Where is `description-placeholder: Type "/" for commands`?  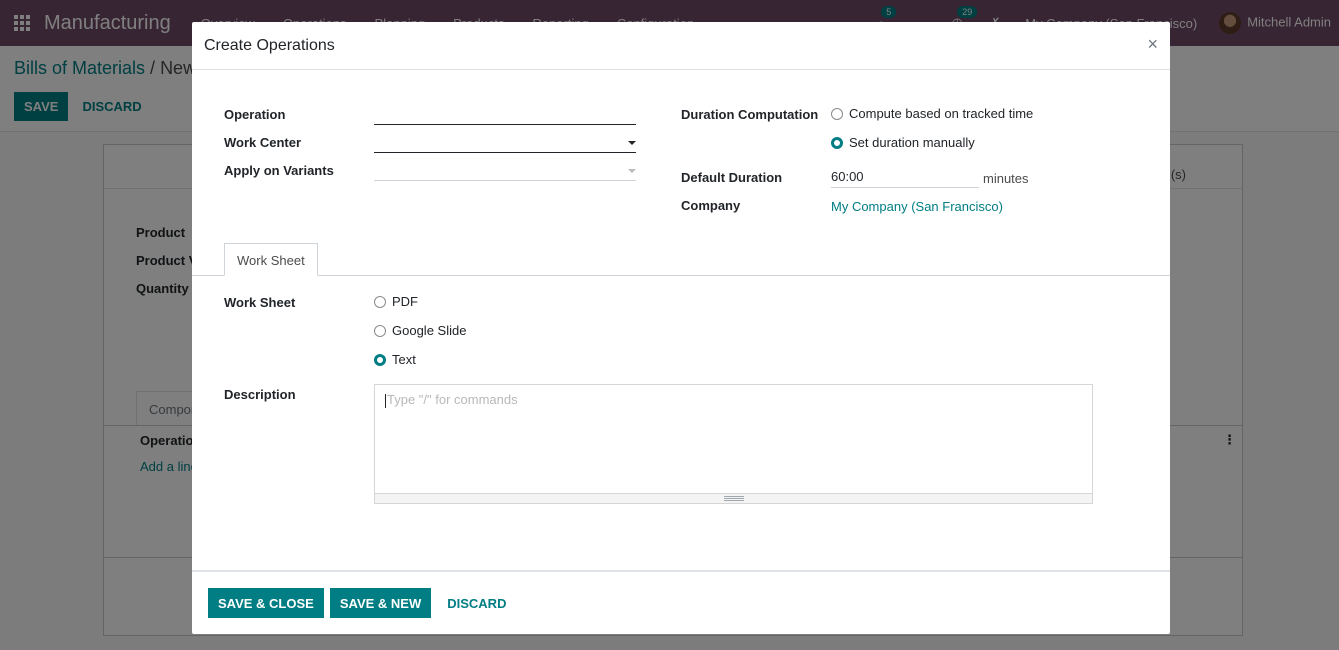
description-placeholder: Type "/" for commands is located at coordinates (452, 399).